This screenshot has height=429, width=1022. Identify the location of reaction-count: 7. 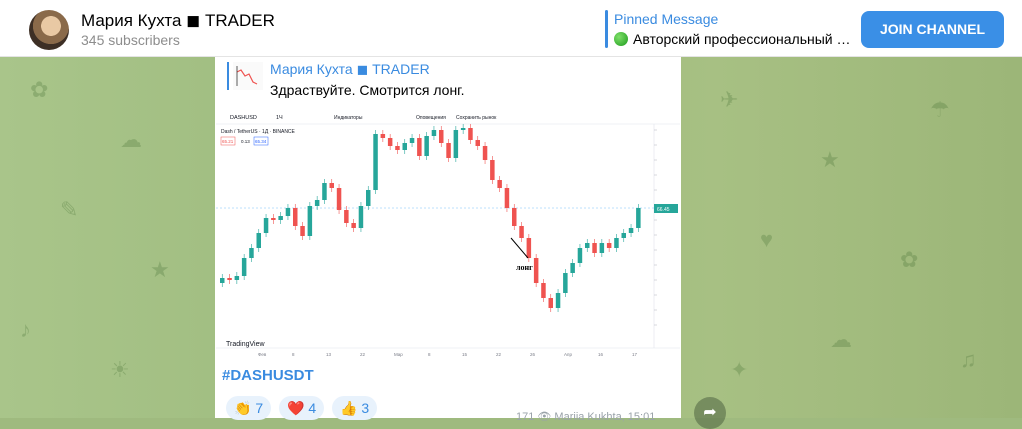
(259, 408).